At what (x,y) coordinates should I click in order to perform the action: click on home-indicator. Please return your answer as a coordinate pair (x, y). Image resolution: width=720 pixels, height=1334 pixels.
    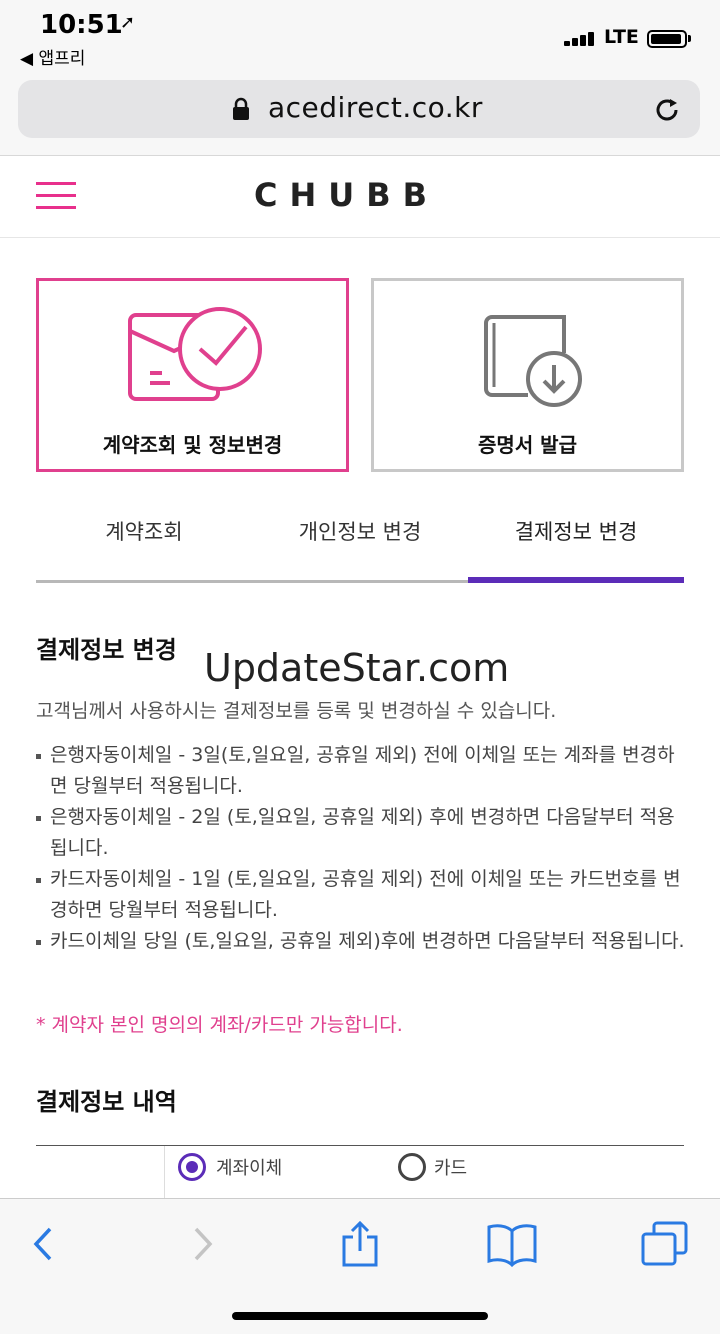
    Looking at the image, I should click on (360, 1316).